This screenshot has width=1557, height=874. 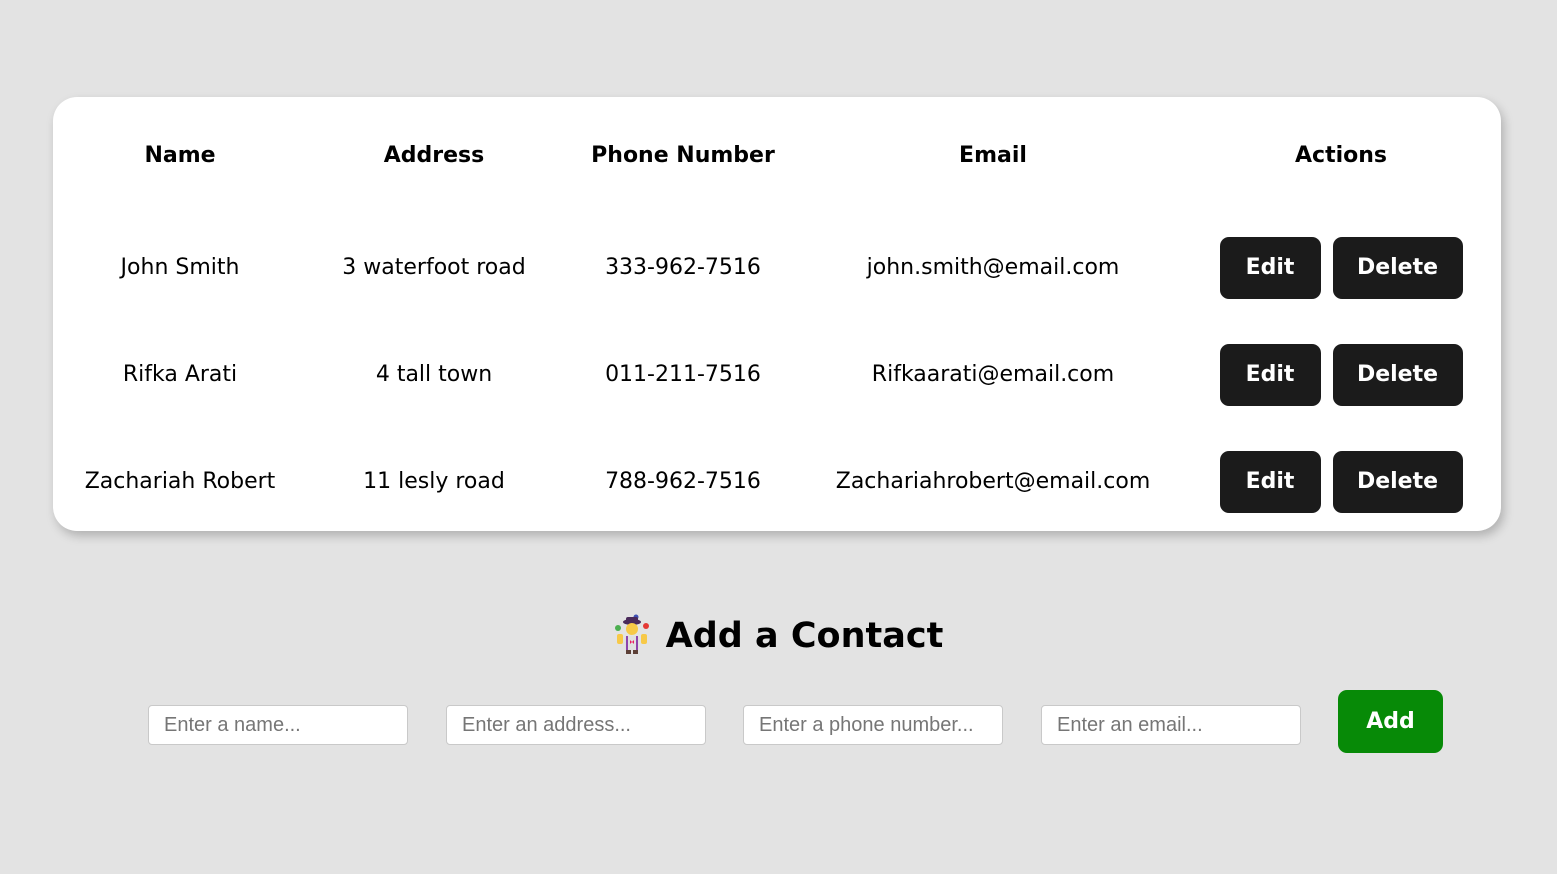 What do you see at coordinates (683, 267) in the screenshot?
I see `contact-phone: 333-962-7516` at bounding box center [683, 267].